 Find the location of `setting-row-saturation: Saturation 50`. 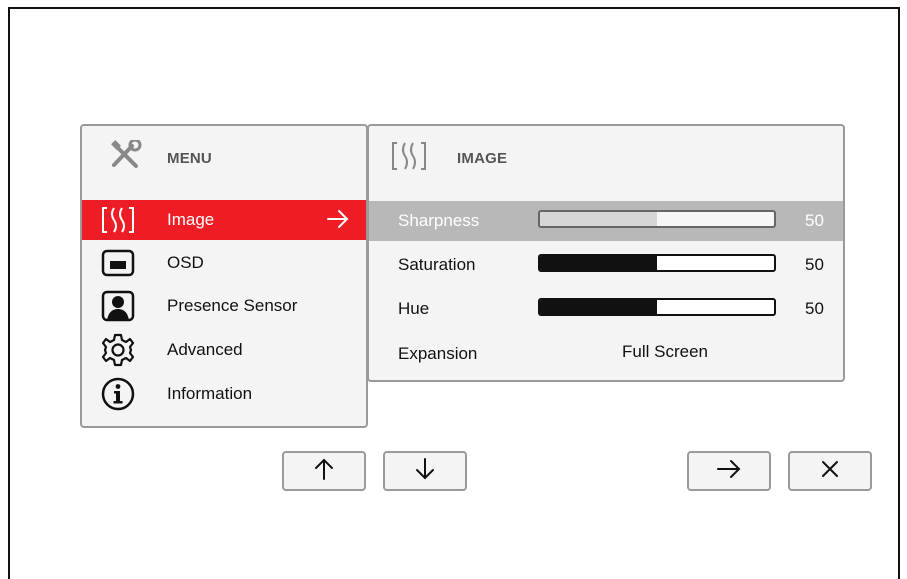

setting-row-saturation: Saturation 50 is located at coordinates (606, 265).